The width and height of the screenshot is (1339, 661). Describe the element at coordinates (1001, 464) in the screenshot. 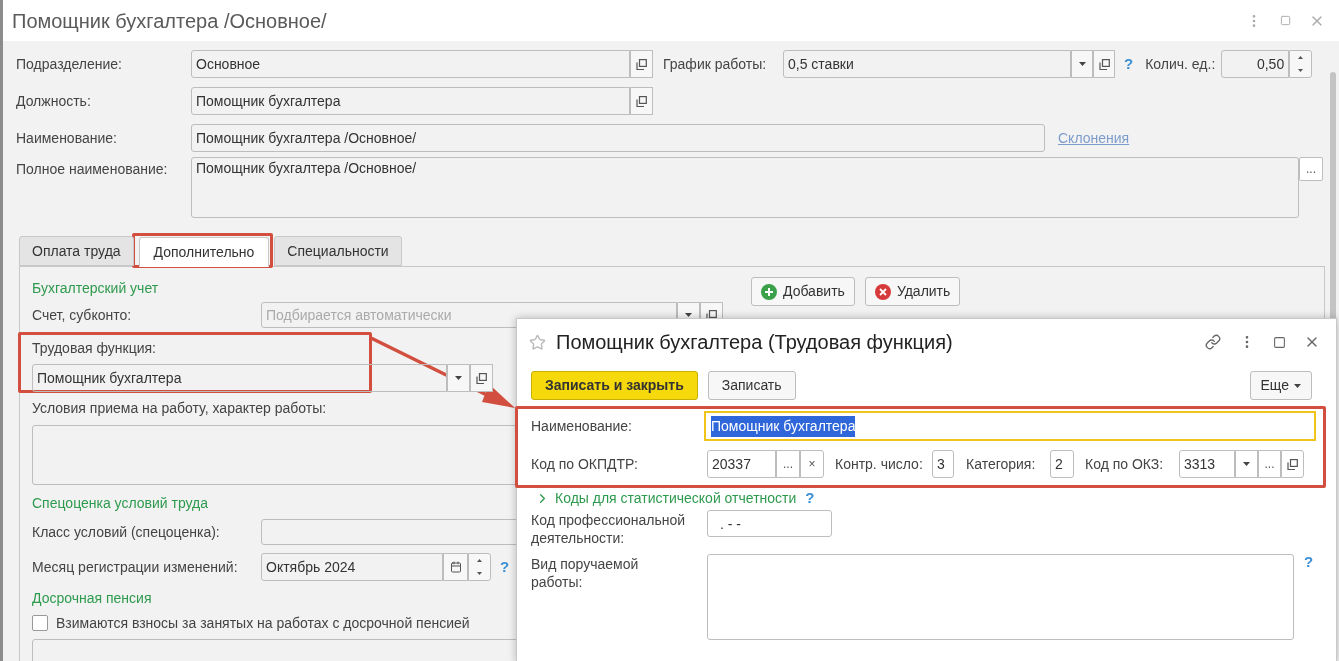

I see `field-label: Категория:` at that location.